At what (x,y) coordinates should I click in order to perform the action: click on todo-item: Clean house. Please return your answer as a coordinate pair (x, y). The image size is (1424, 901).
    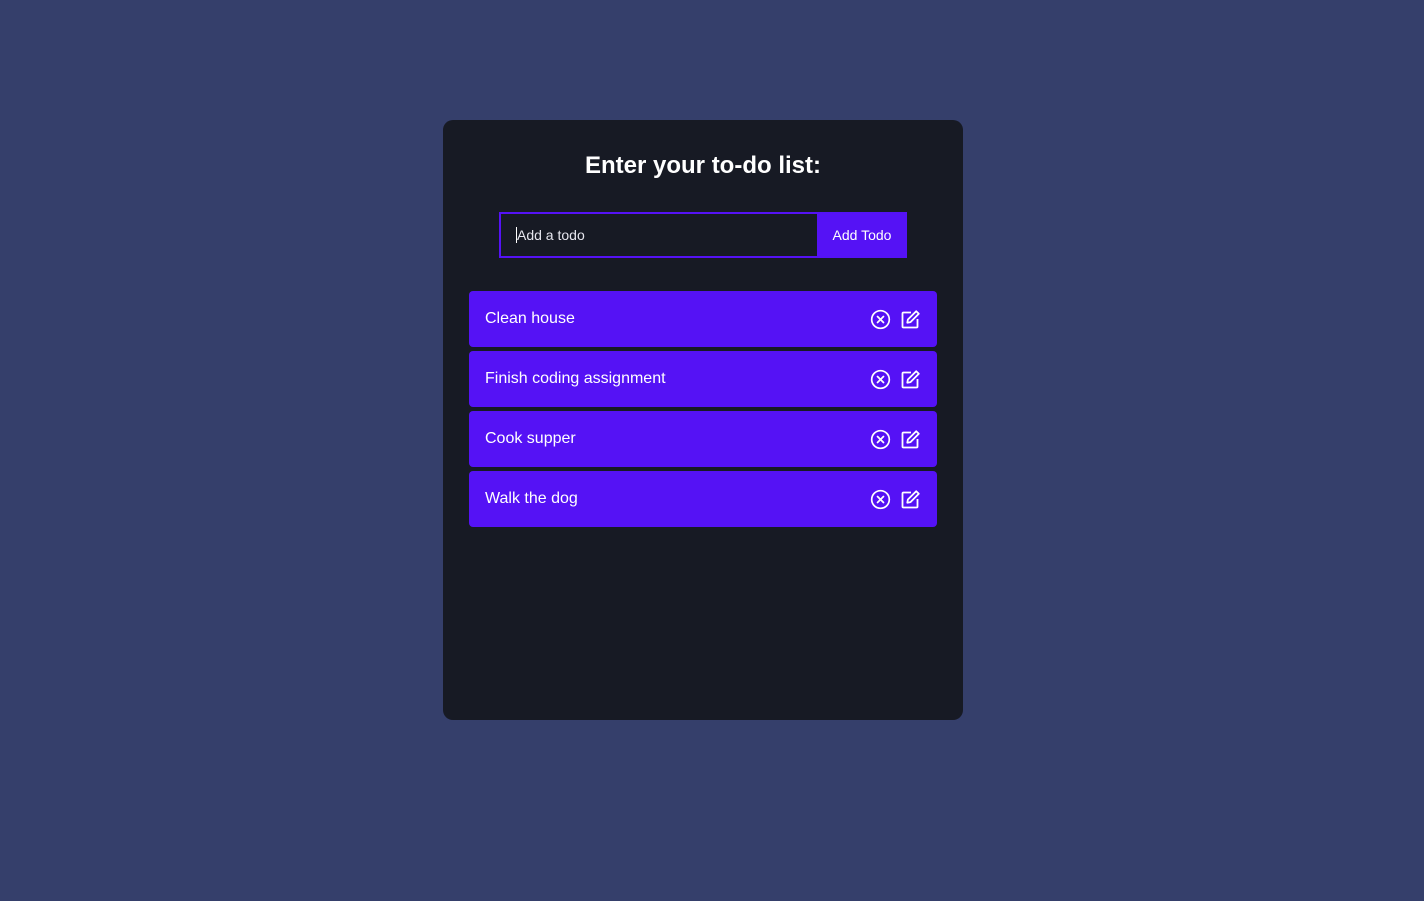
    Looking at the image, I should click on (703, 319).